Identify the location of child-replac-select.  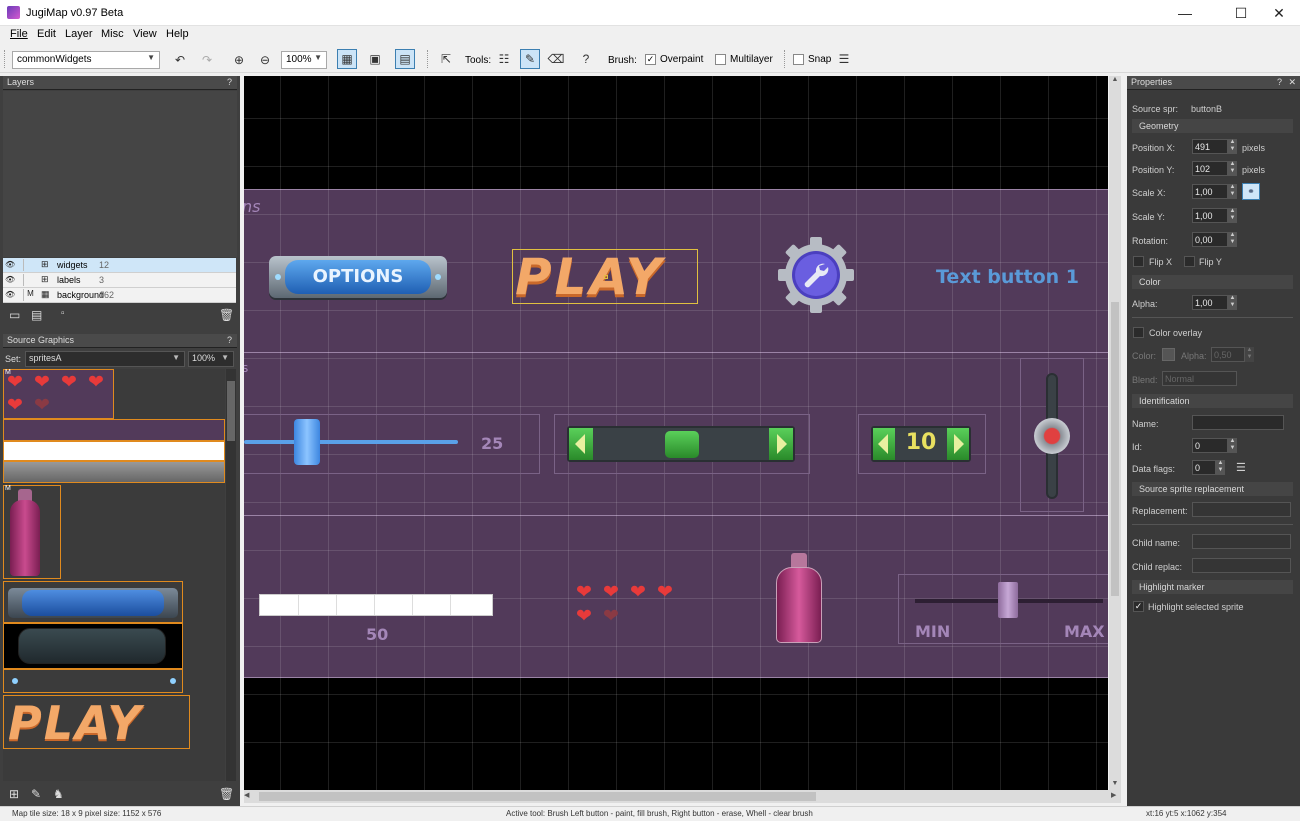
(1241, 565).